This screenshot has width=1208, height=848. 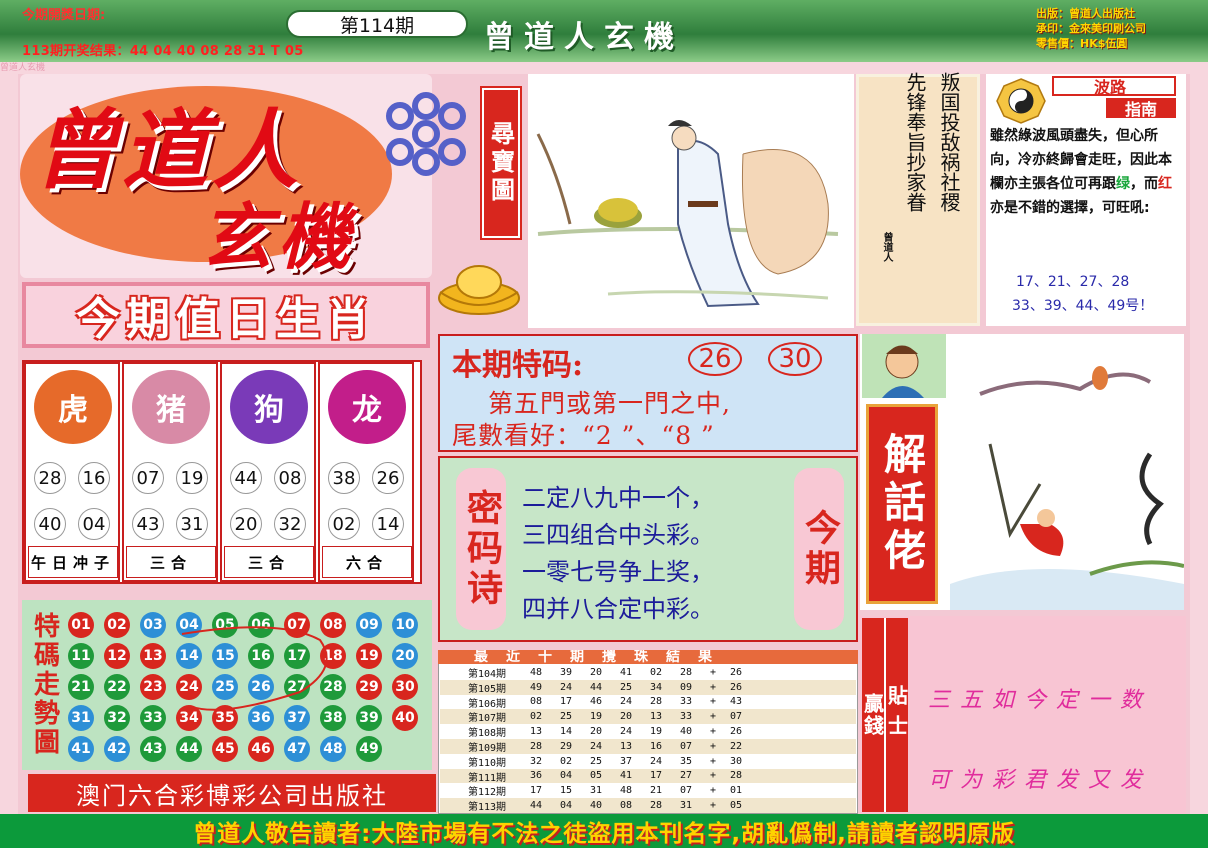 I want to click on scholar-turtle-illustration, so click(x=691, y=201).